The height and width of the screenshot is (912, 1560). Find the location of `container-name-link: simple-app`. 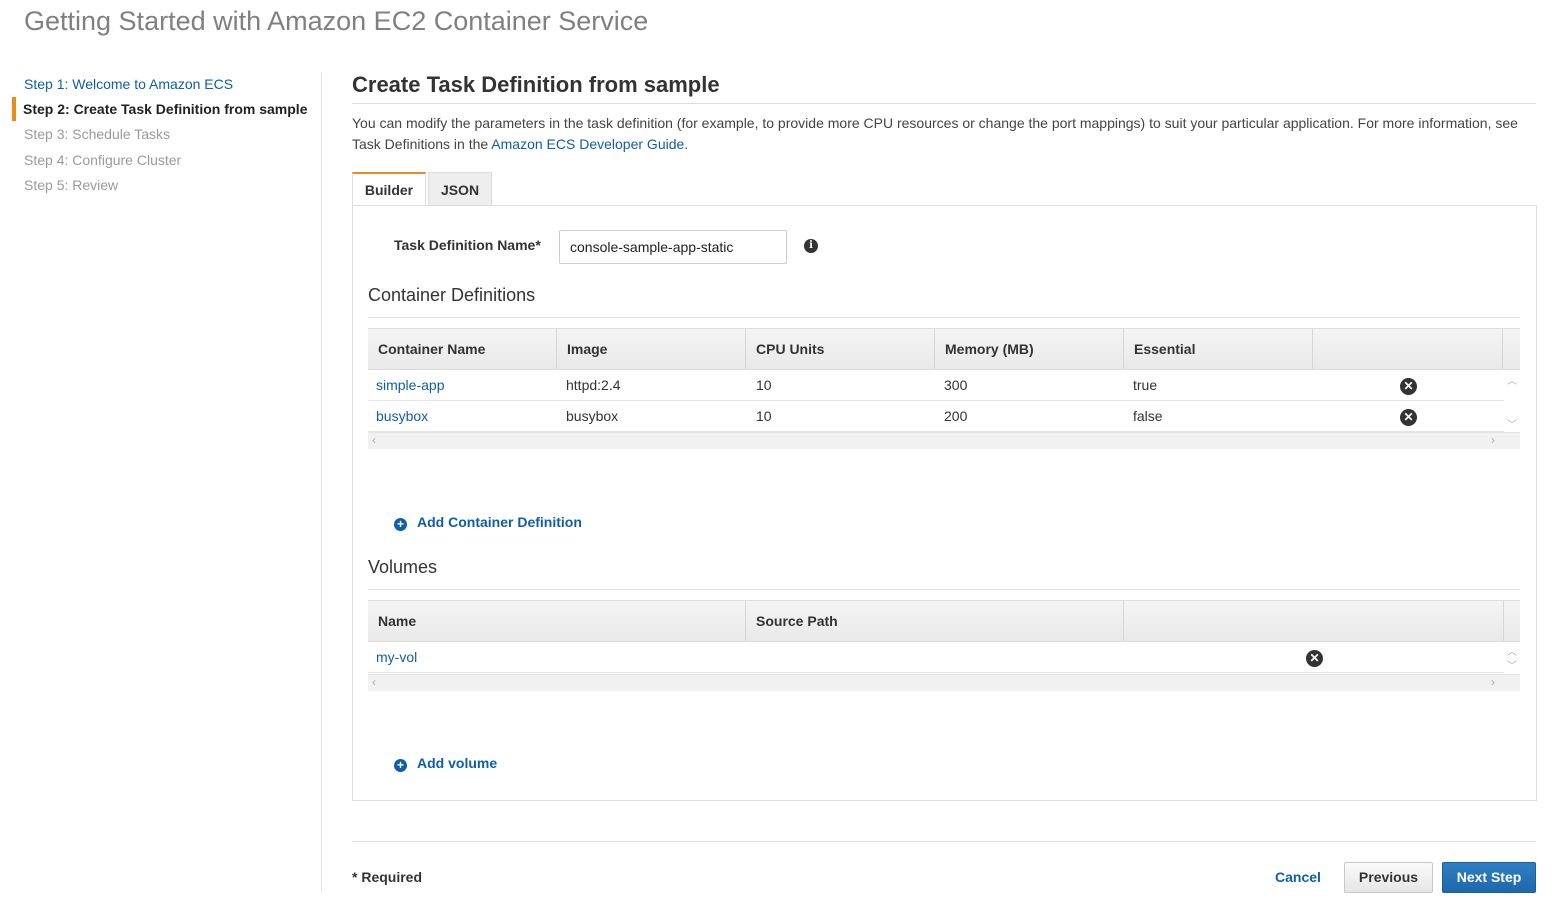

container-name-link: simple-app is located at coordinates (410, 385).